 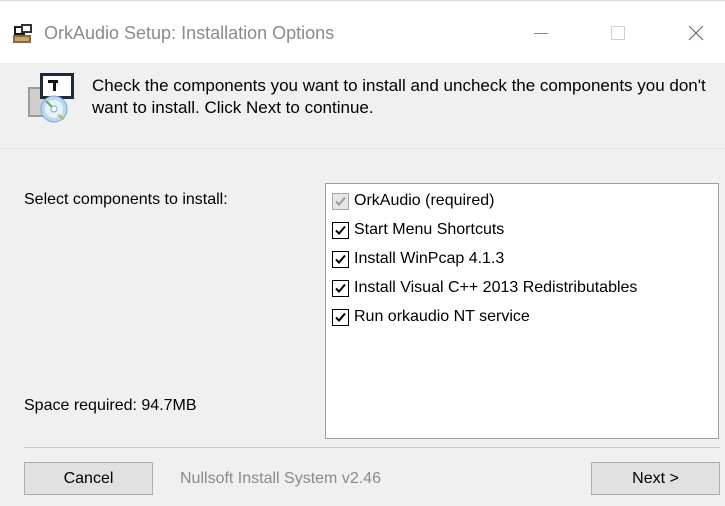 I want to click on space-required-label: Space required: 94.7MB, so click(x=110, y=405).